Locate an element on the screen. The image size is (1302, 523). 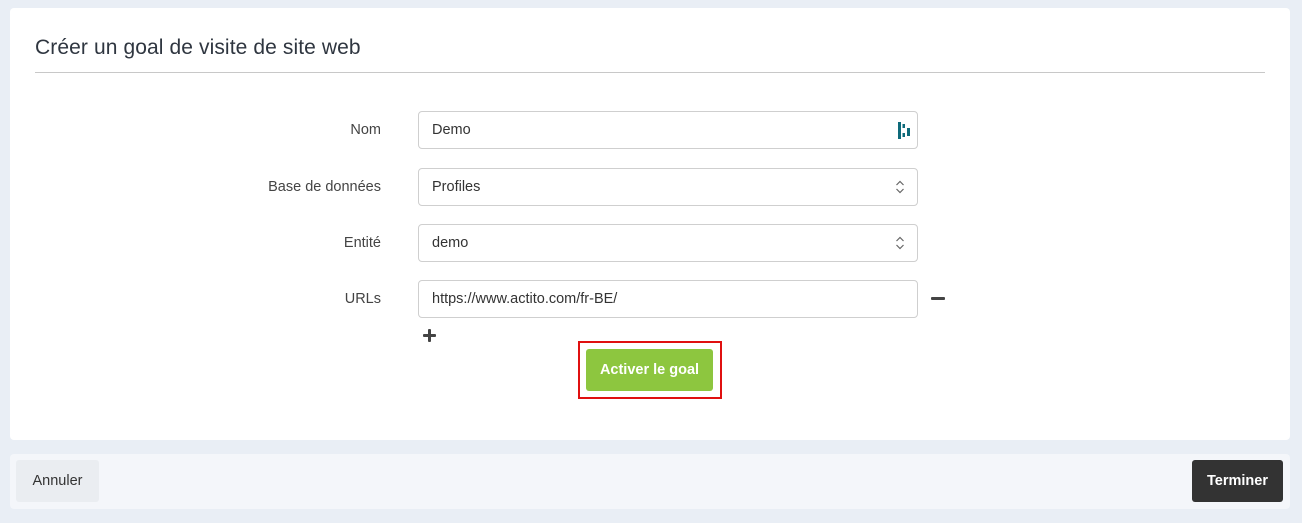
name-label: Nom is located at coordinates (365, 130).